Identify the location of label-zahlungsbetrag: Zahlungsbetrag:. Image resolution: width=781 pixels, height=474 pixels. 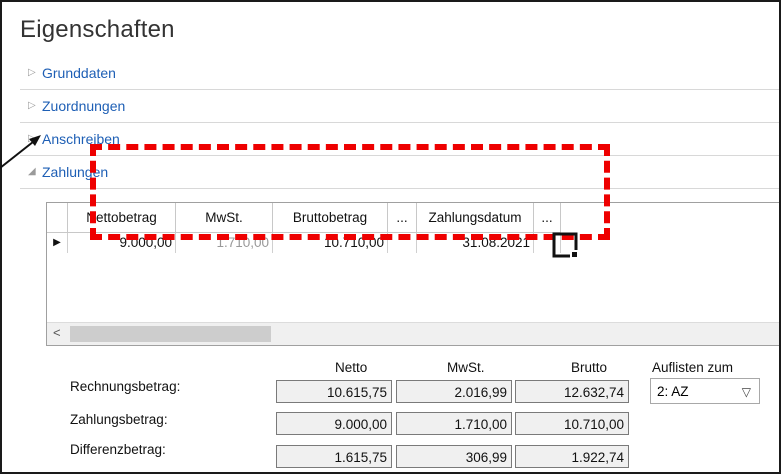
(119, 419).